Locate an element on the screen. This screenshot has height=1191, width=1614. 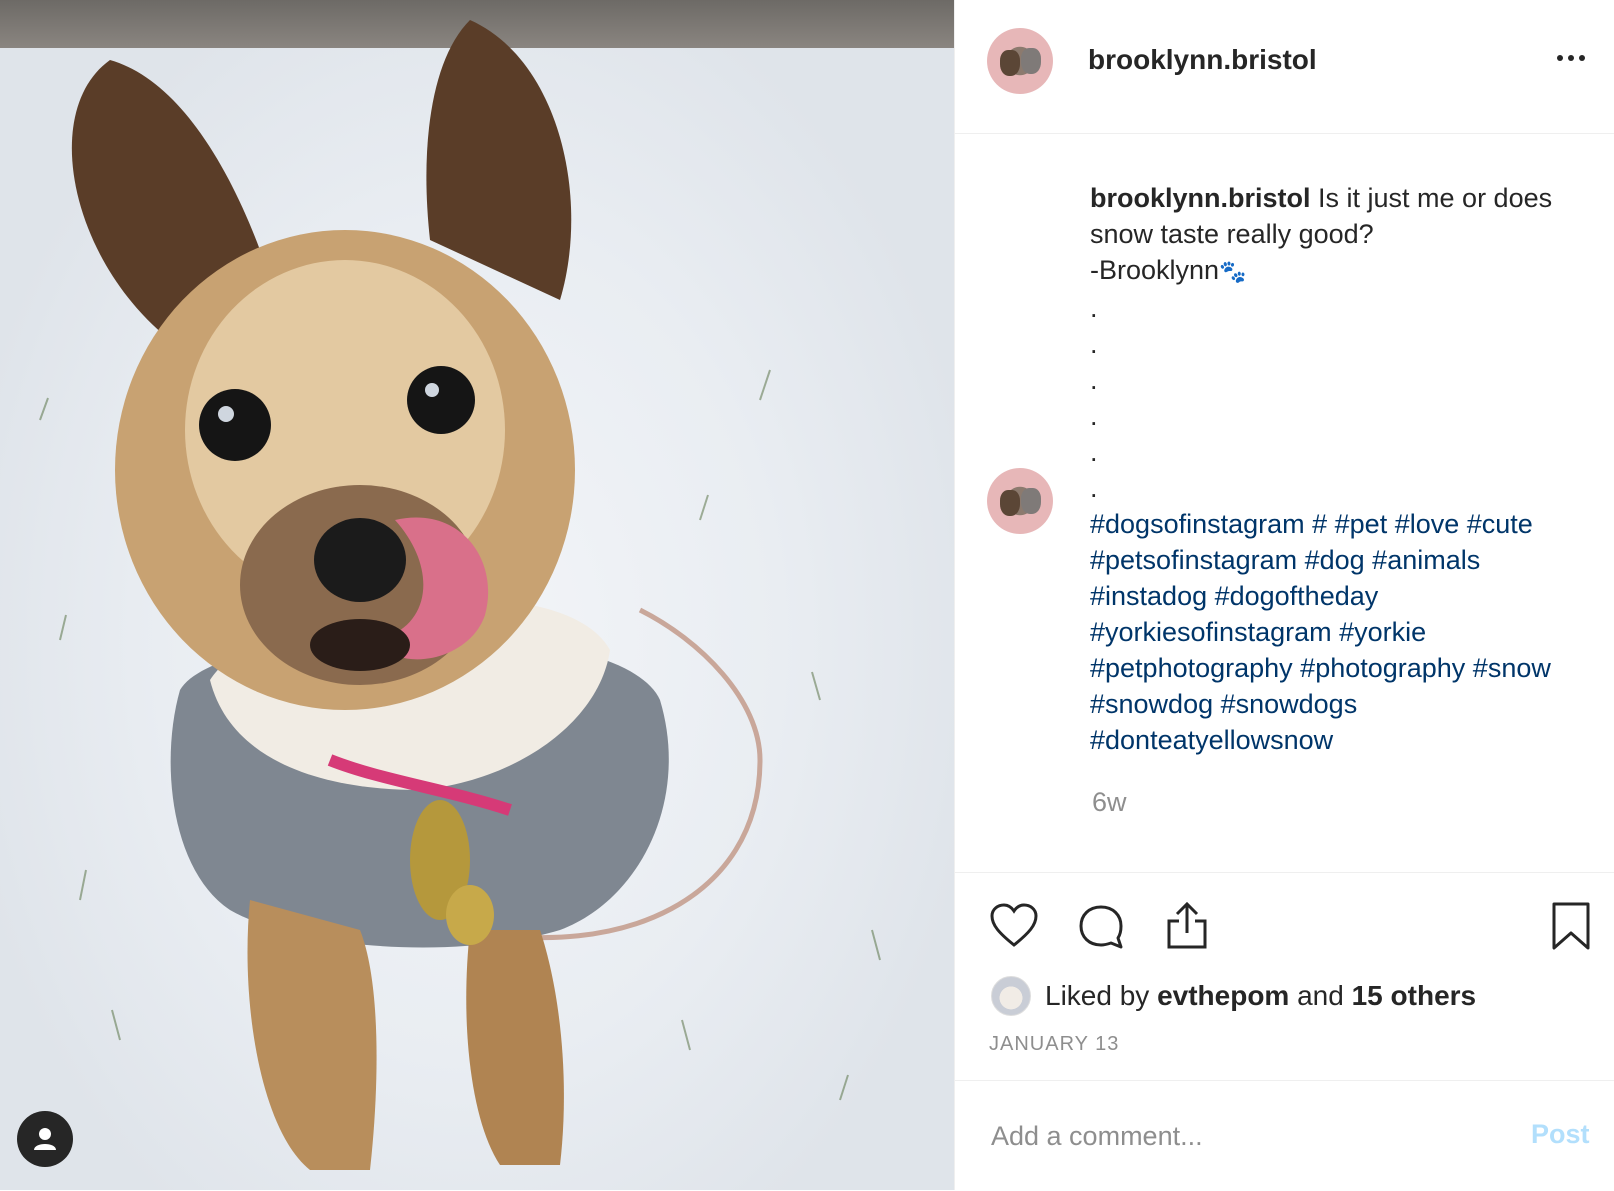
post-time-ago: 6w is located at coordinates (1109, 802).